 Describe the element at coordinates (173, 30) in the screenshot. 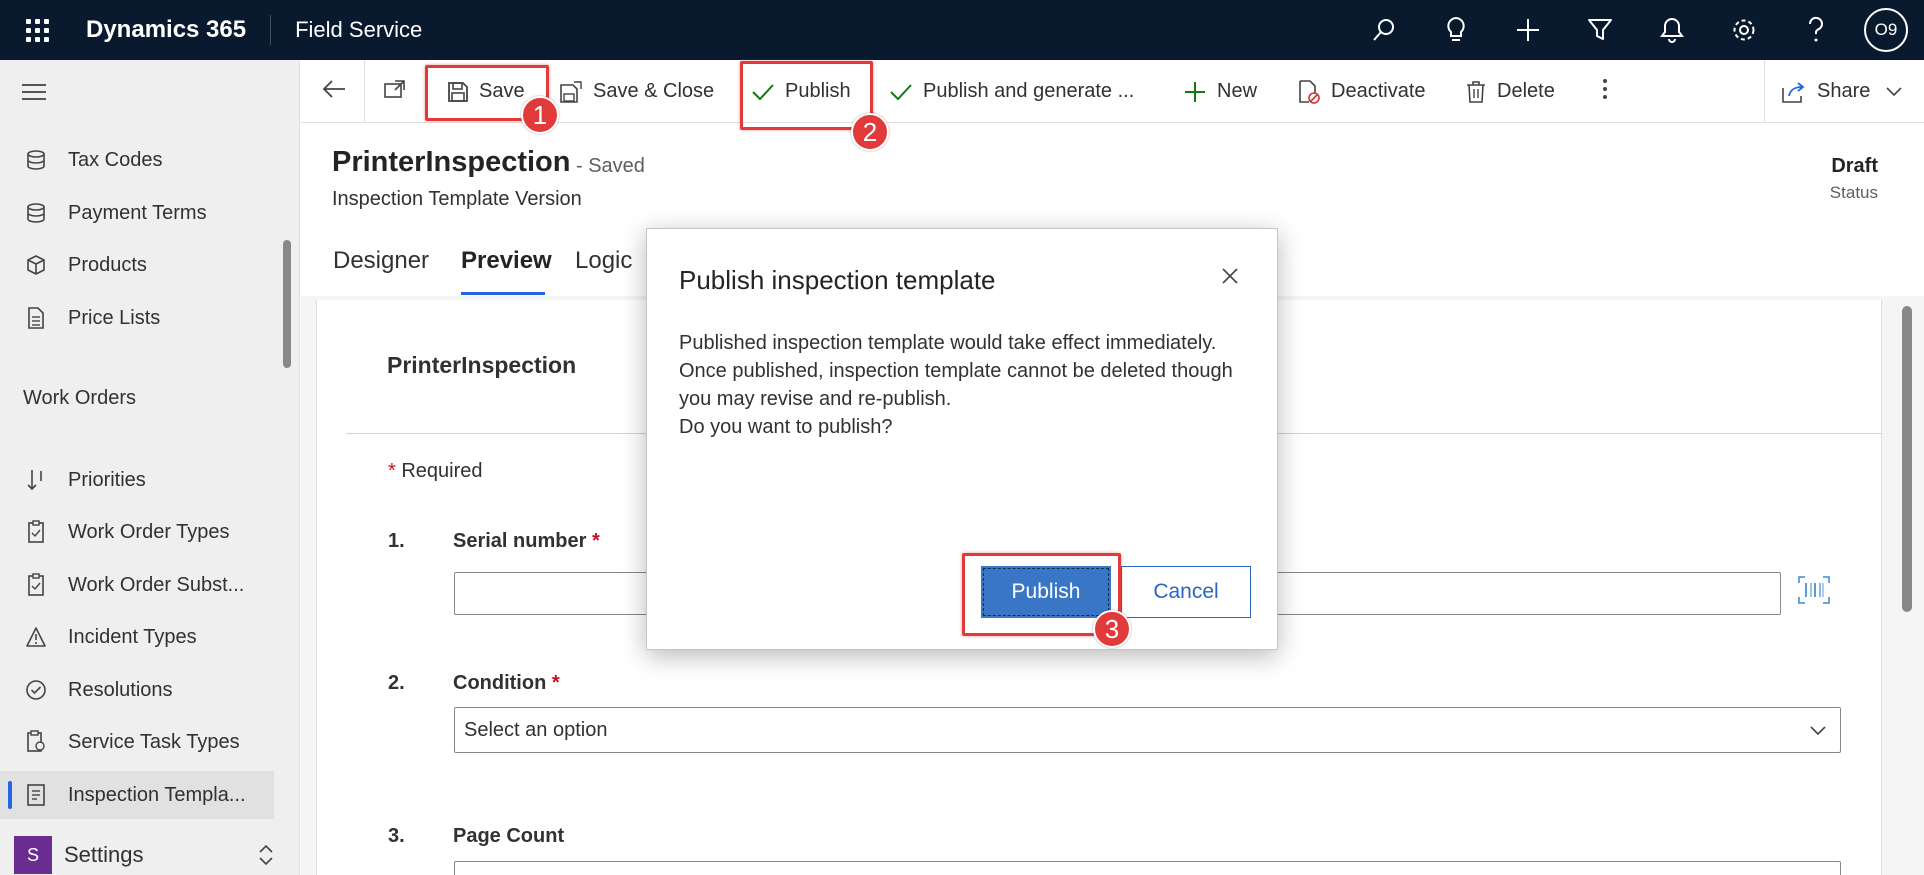

I see `brand-name: Dynamics 365` at that location.